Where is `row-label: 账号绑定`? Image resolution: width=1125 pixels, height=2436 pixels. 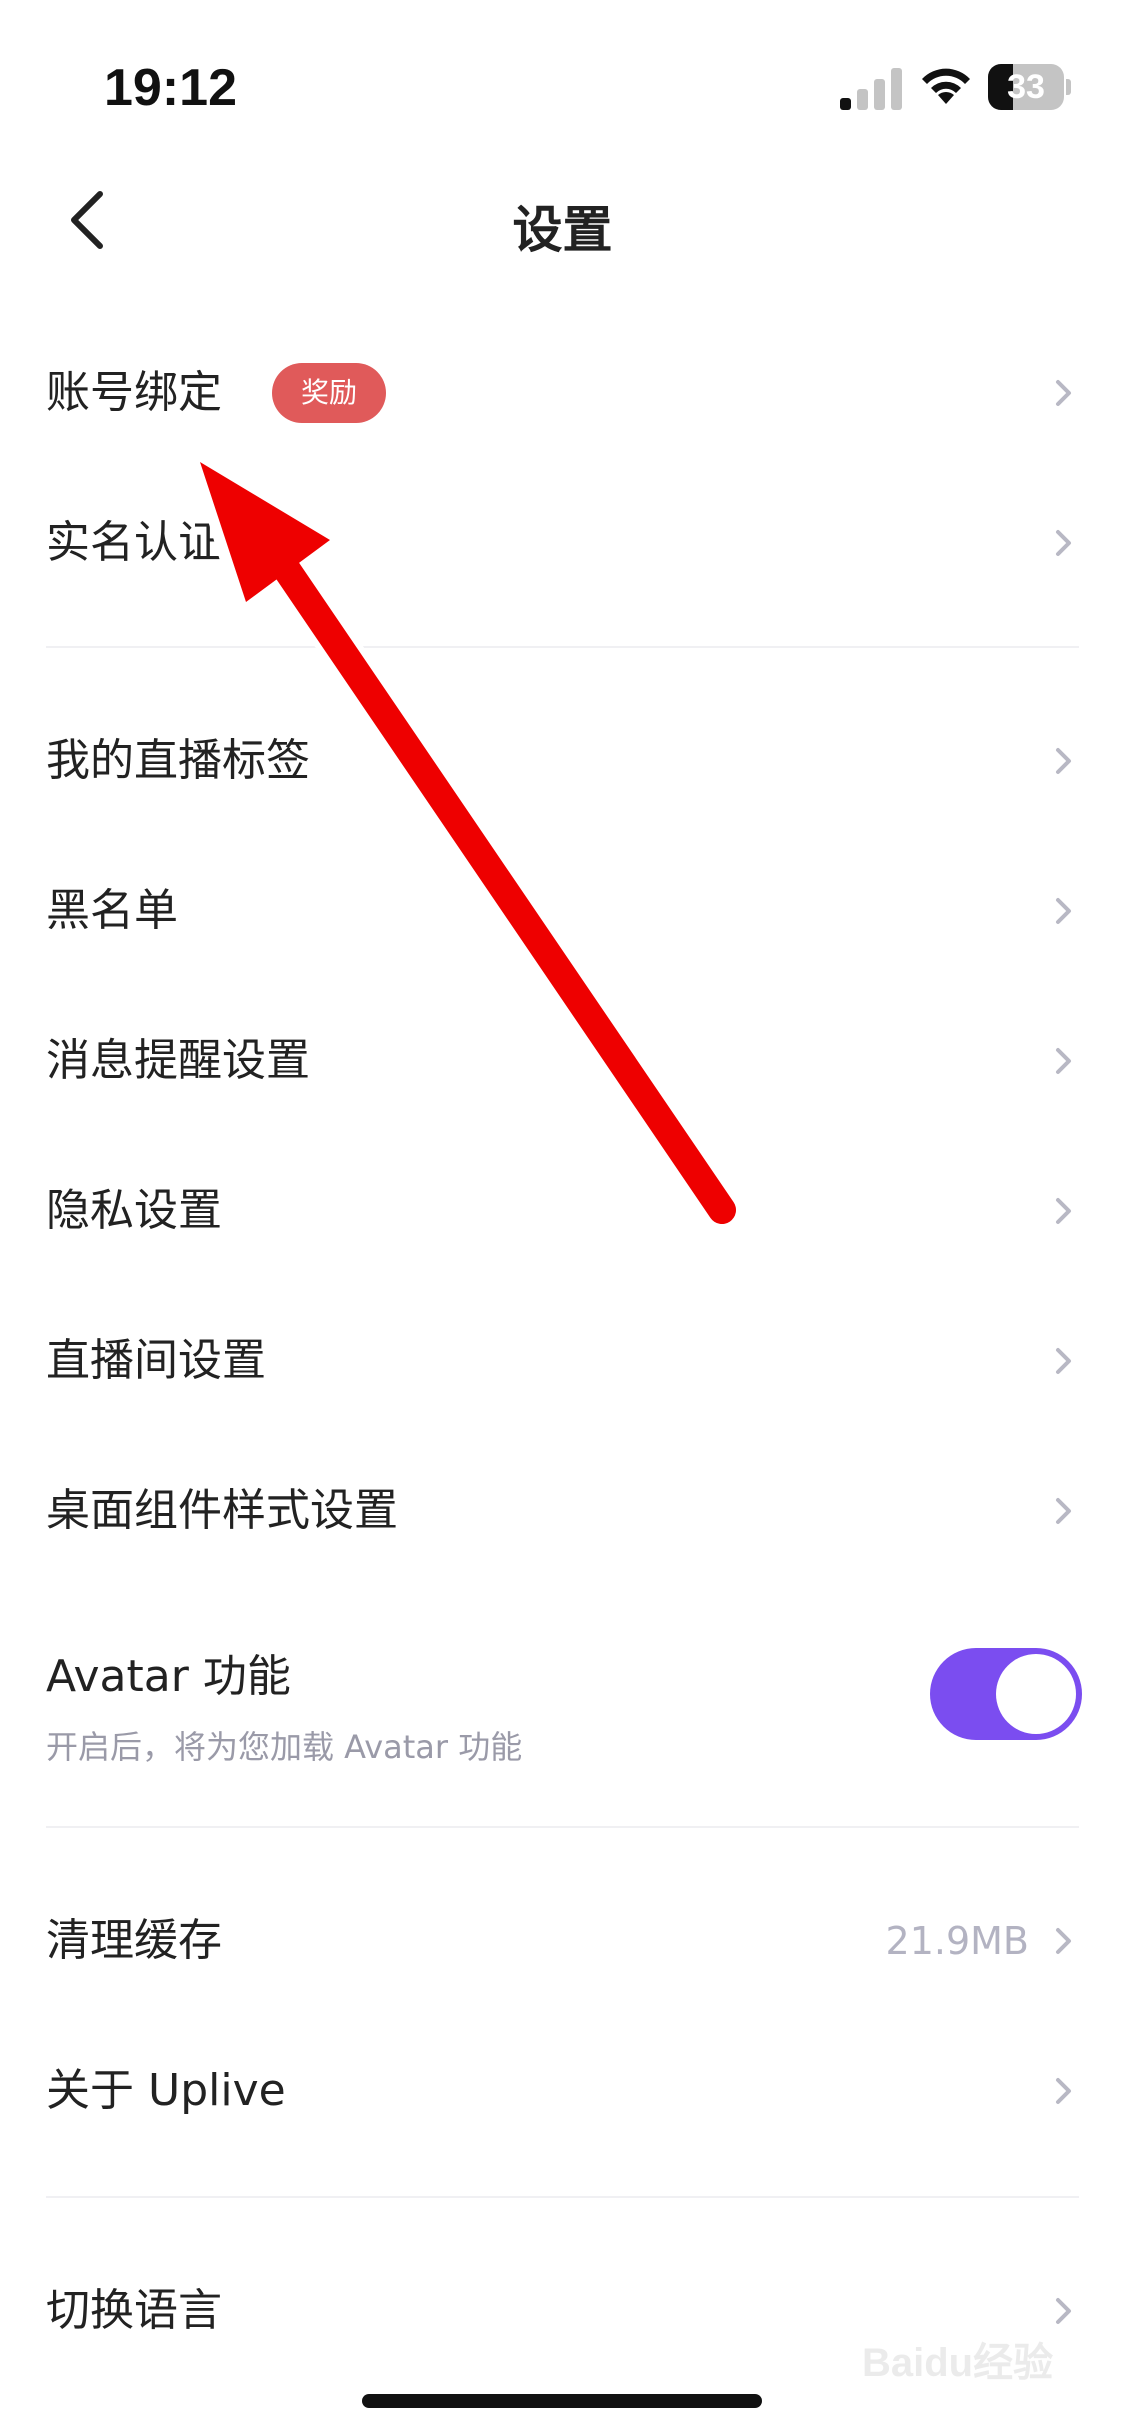
row-label: 账号绑定 is located at coordinates (134, 392).